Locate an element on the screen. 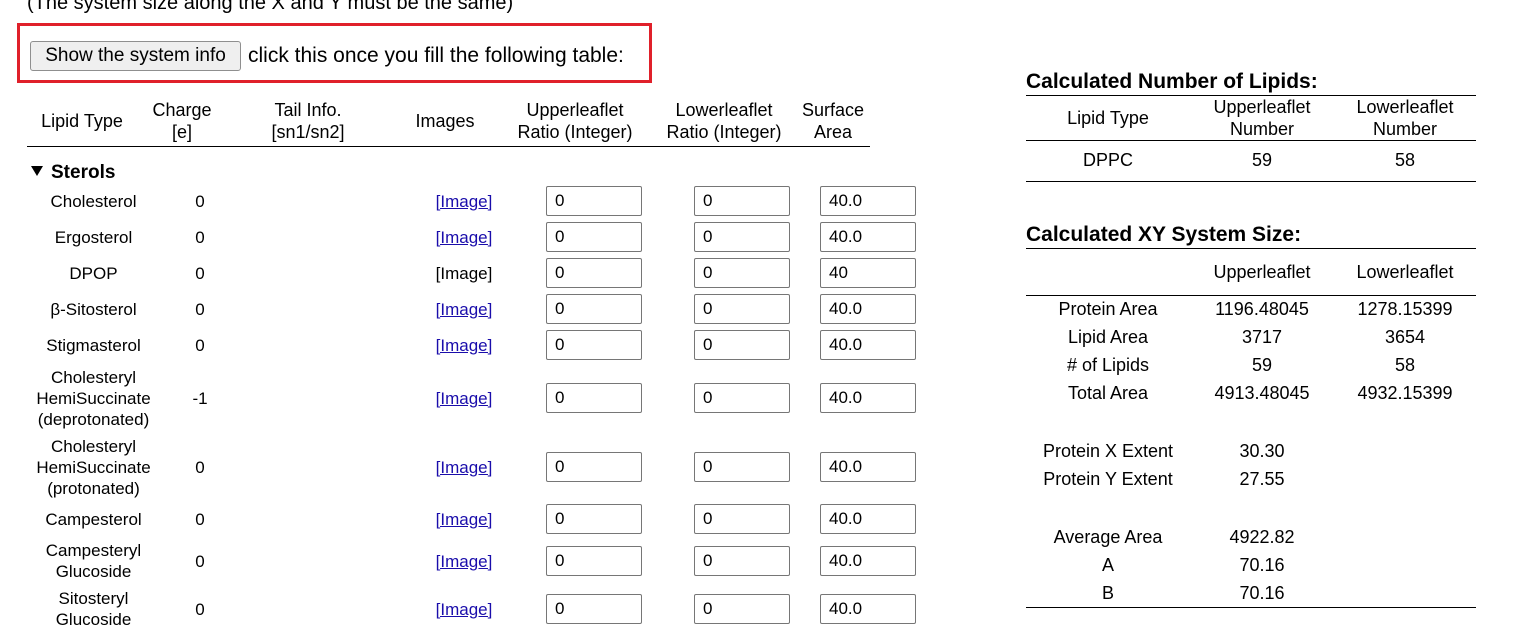 Image resolution: width=1527 pixels, height=630 pixels. lipid-name: DPOP is located at coordinates (93, 273).